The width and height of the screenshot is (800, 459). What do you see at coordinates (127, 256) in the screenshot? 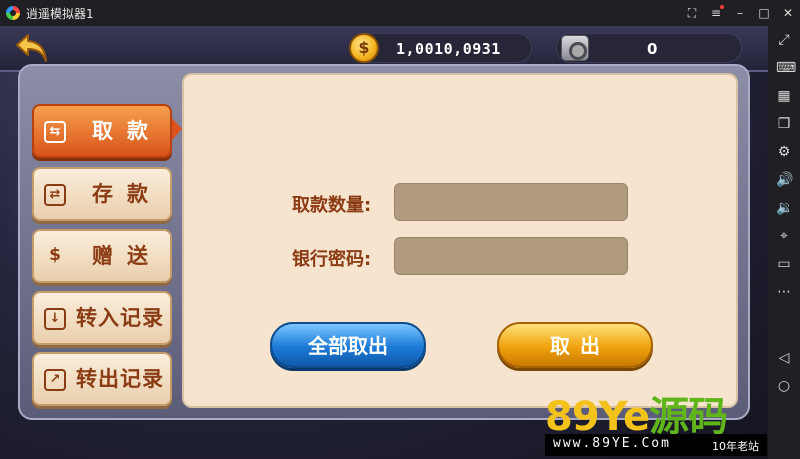
I see `tab-label: 赠送` at bounding box center [127, 256].